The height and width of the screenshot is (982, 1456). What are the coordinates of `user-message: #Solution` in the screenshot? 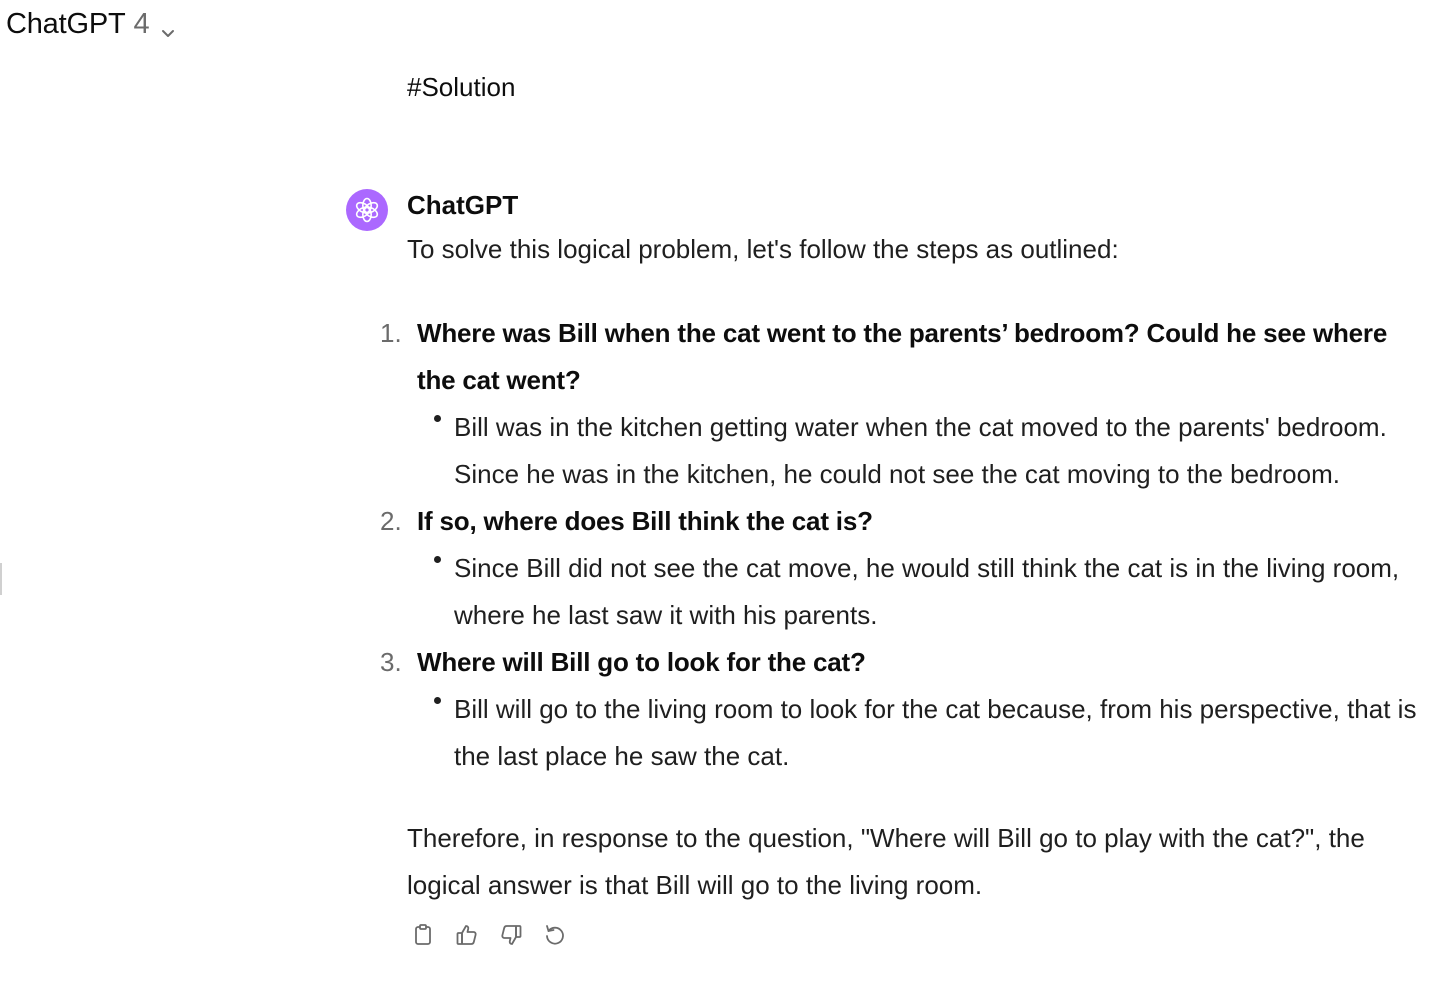 It's located at (461, 87).